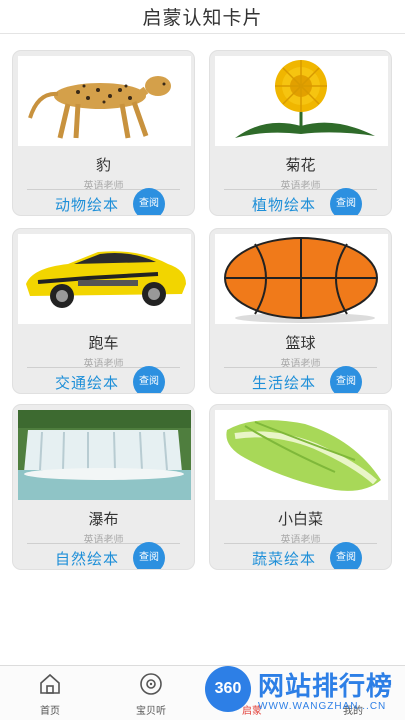  What do you see at coordinates (104, 455) in the screenshot?
I see `waterfall-image` at bounding box center [104, 455].